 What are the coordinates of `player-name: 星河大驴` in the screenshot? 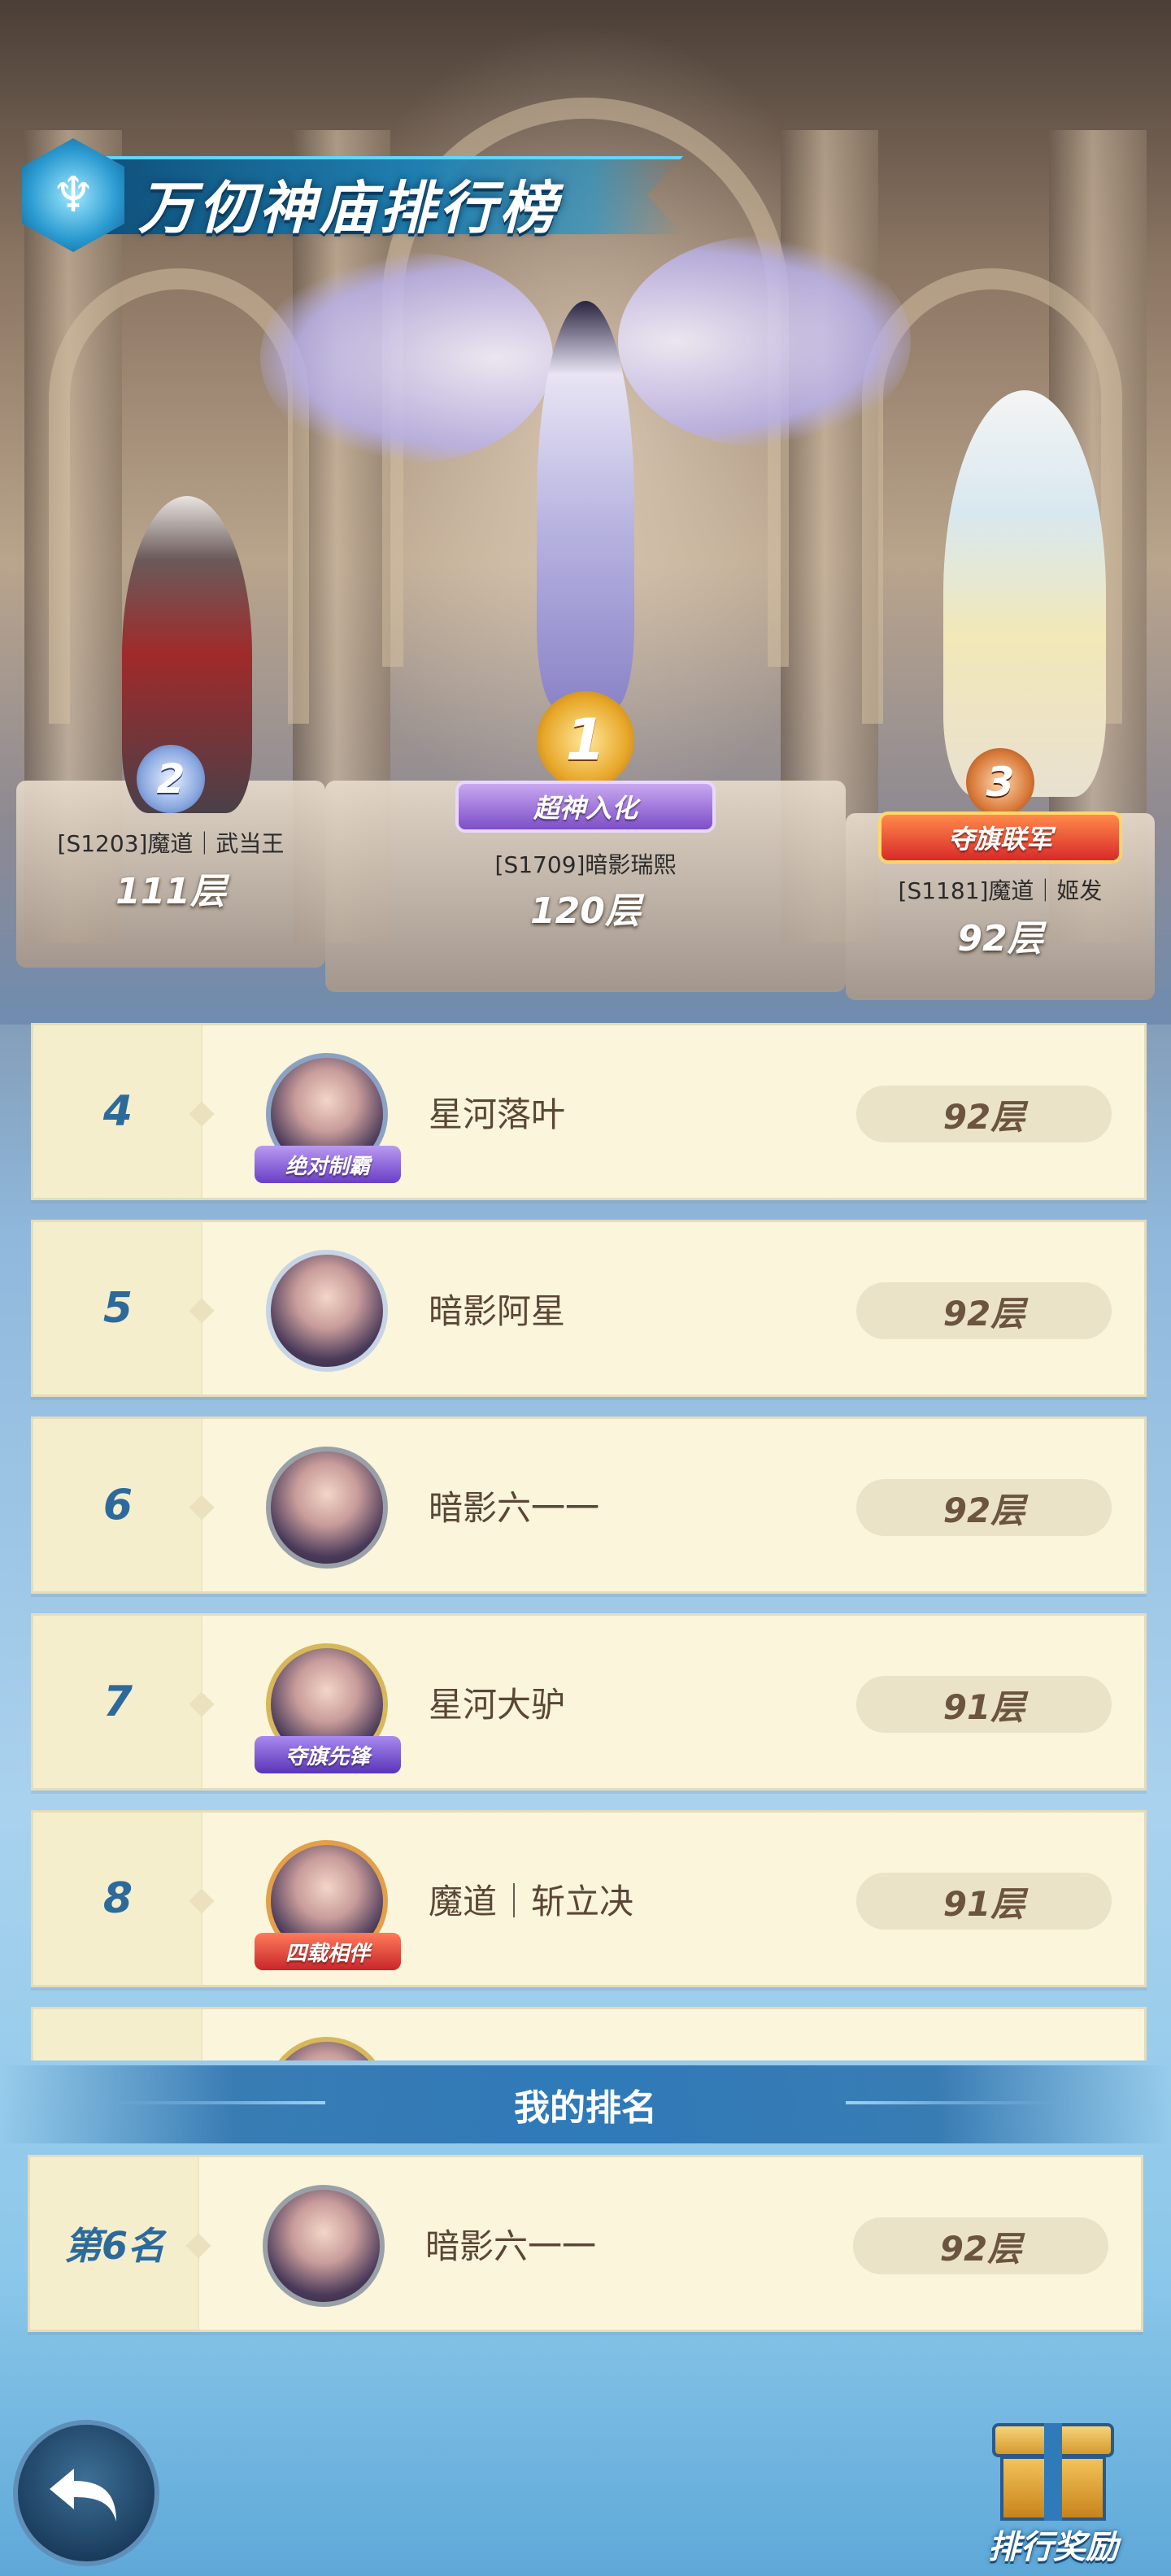 It's located at (498, 1705).